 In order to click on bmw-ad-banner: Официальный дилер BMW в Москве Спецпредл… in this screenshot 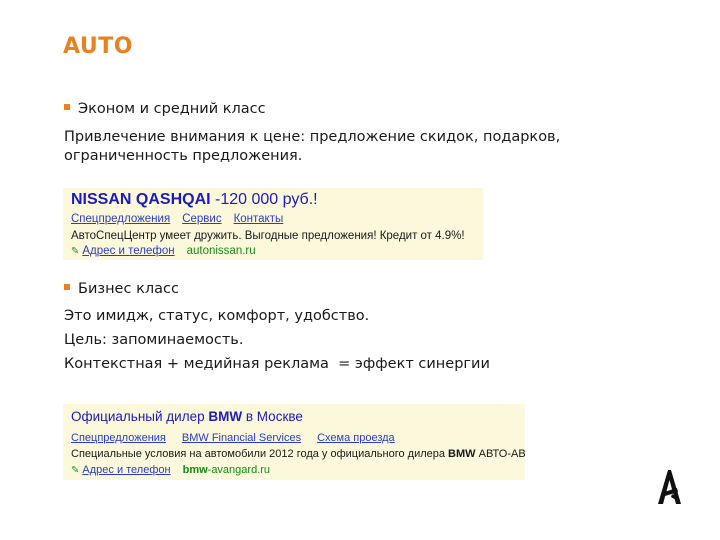, I will do `click(294, 442)`.